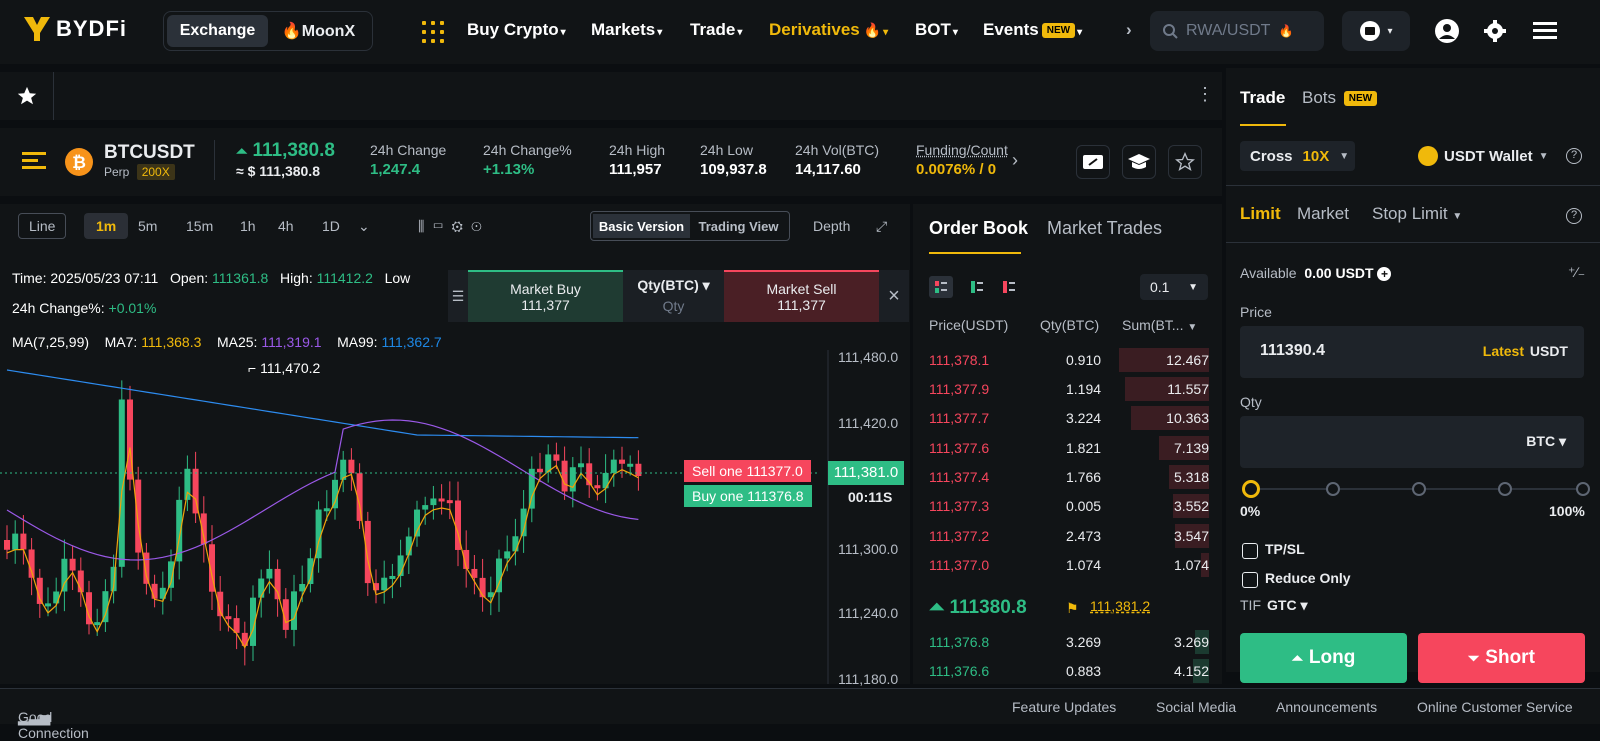  I want to click on expand-icon: ⤢, so click(881, 226).